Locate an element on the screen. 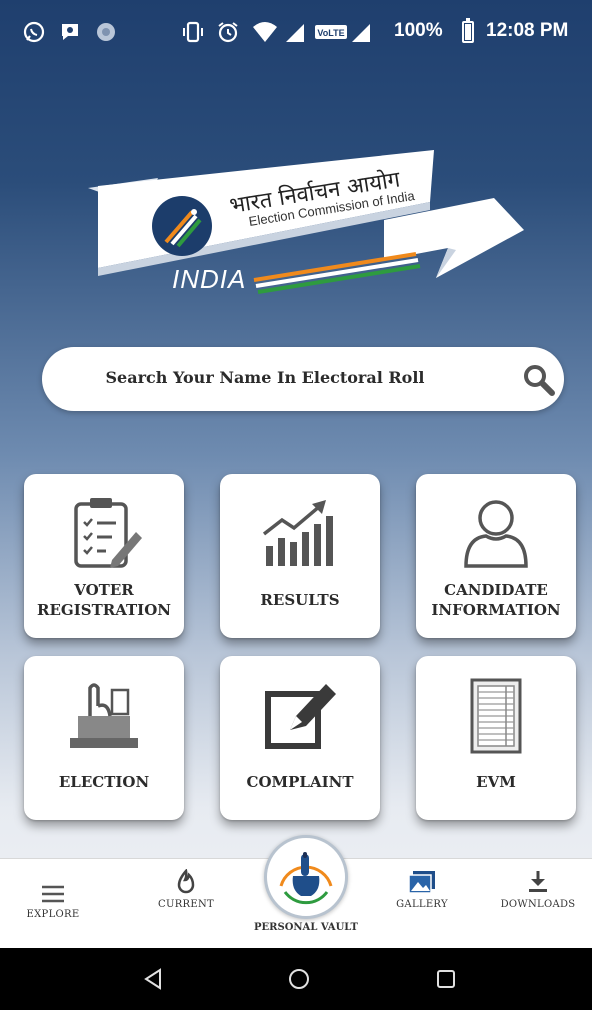 This screenshot has height=1010, width=592. tile-label-line2: REGISTRATION is located at coordinates (104, 610).